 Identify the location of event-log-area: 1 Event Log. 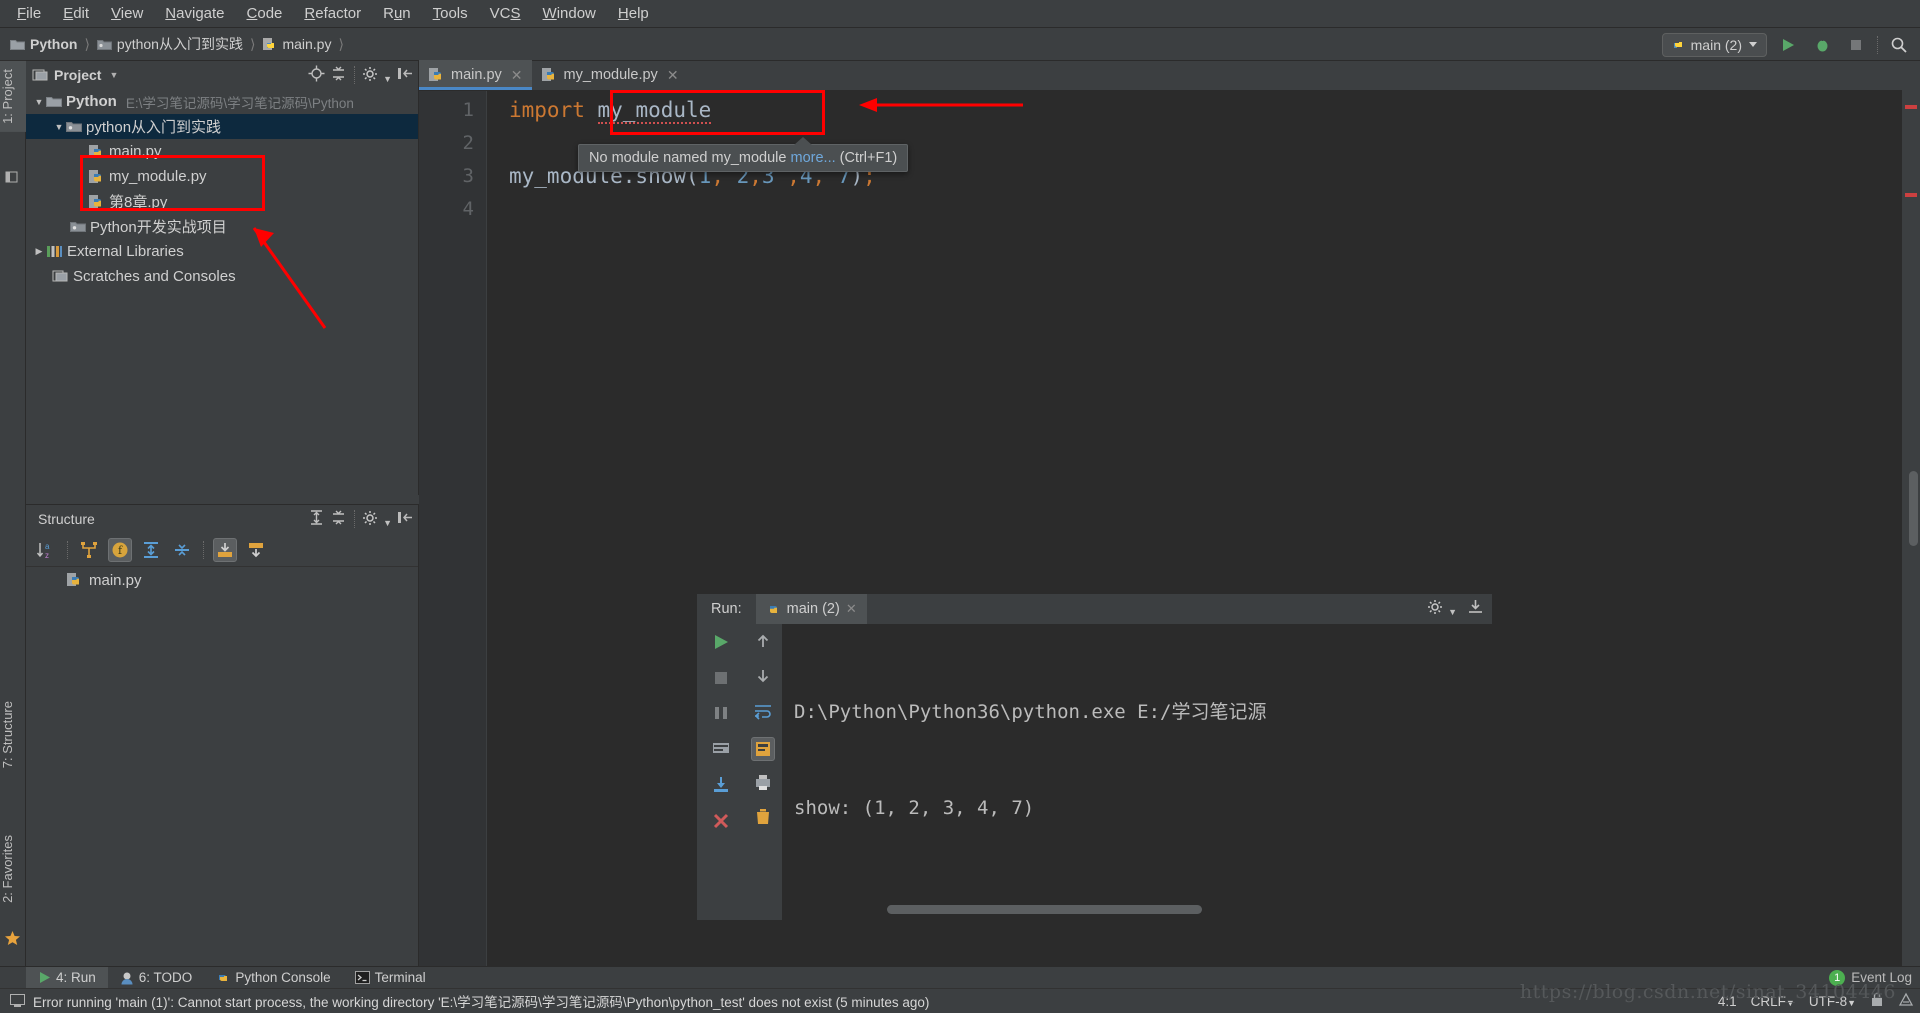
(1870, 977).